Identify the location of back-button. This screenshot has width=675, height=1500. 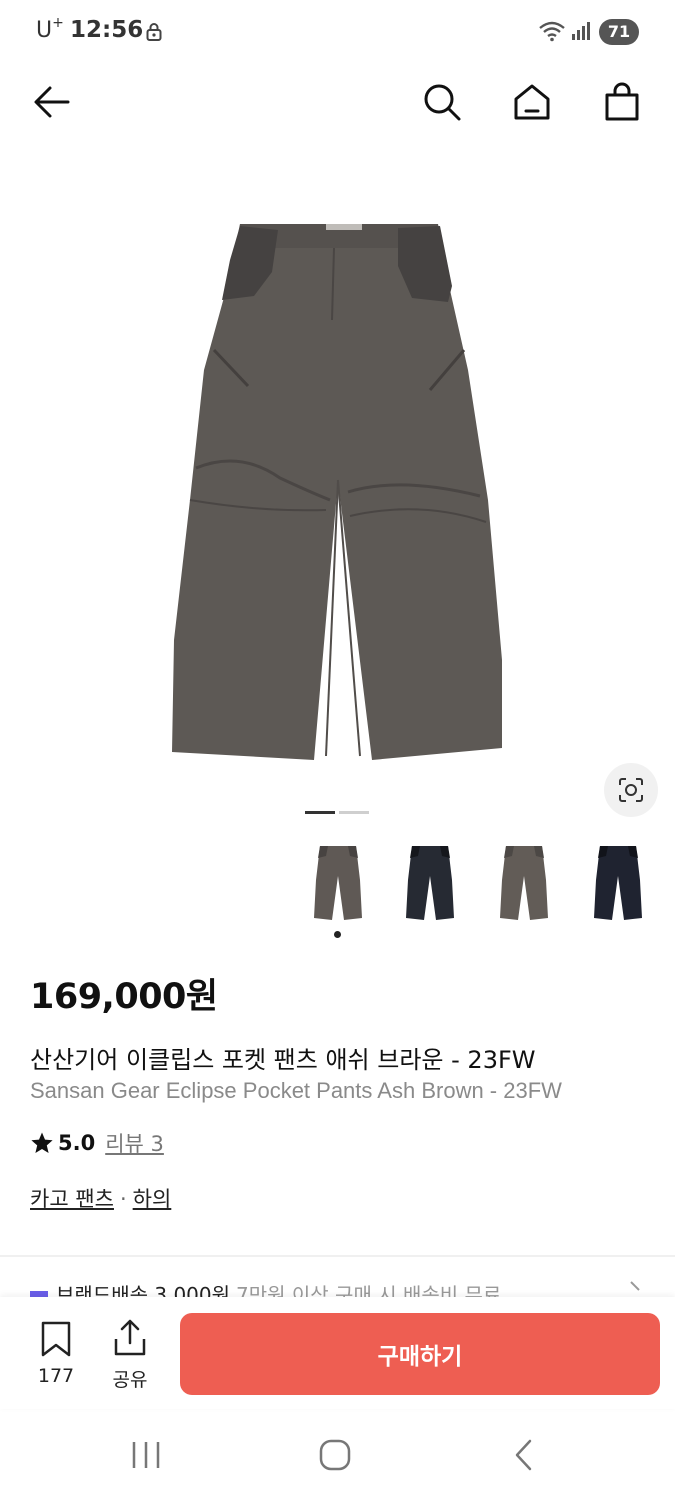
(52, 102).